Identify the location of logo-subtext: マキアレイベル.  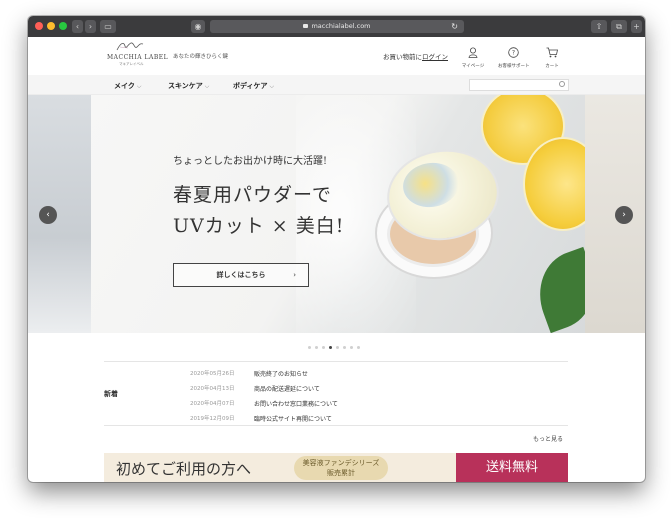
(131, 64).